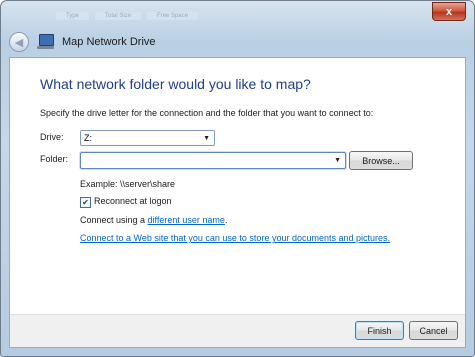  What do you see at coordinates (433, 330) in the screenshot?
I see `cancel-button: Cancel` at bounding box center [433, 330].